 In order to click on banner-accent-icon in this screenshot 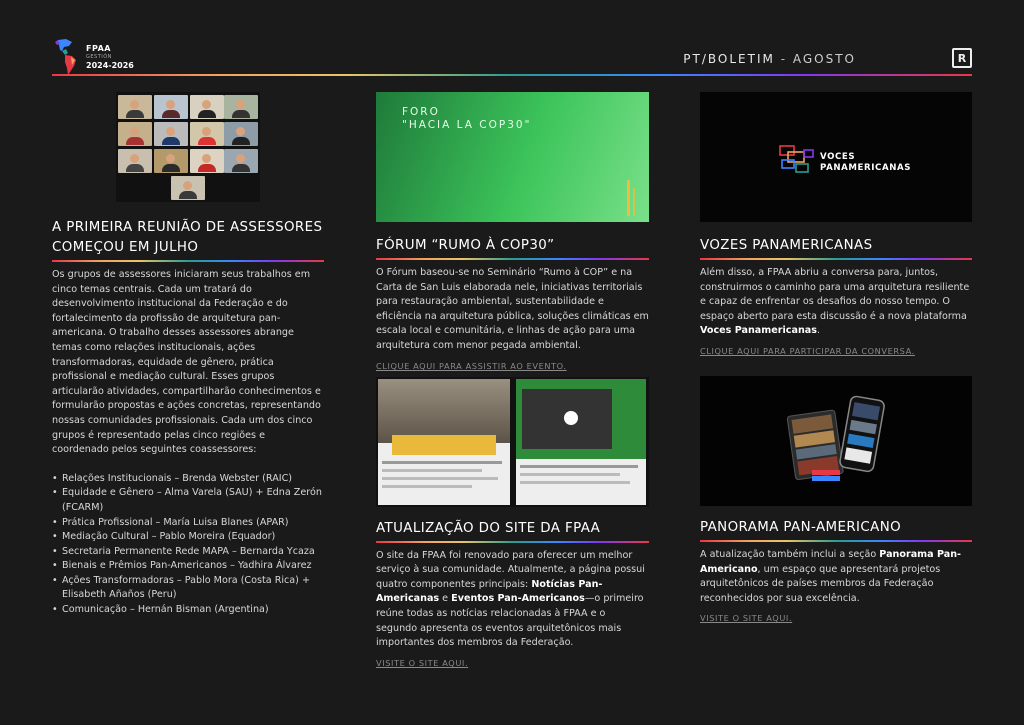, I will do `click(631, 198)`.